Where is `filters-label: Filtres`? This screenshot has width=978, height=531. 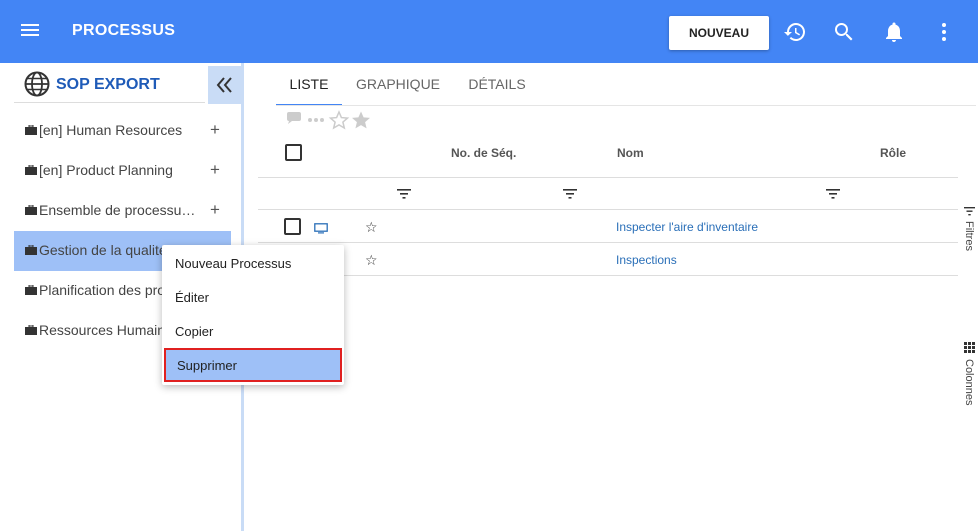 filters-label: Filtres is located at coordinates (969, 236).